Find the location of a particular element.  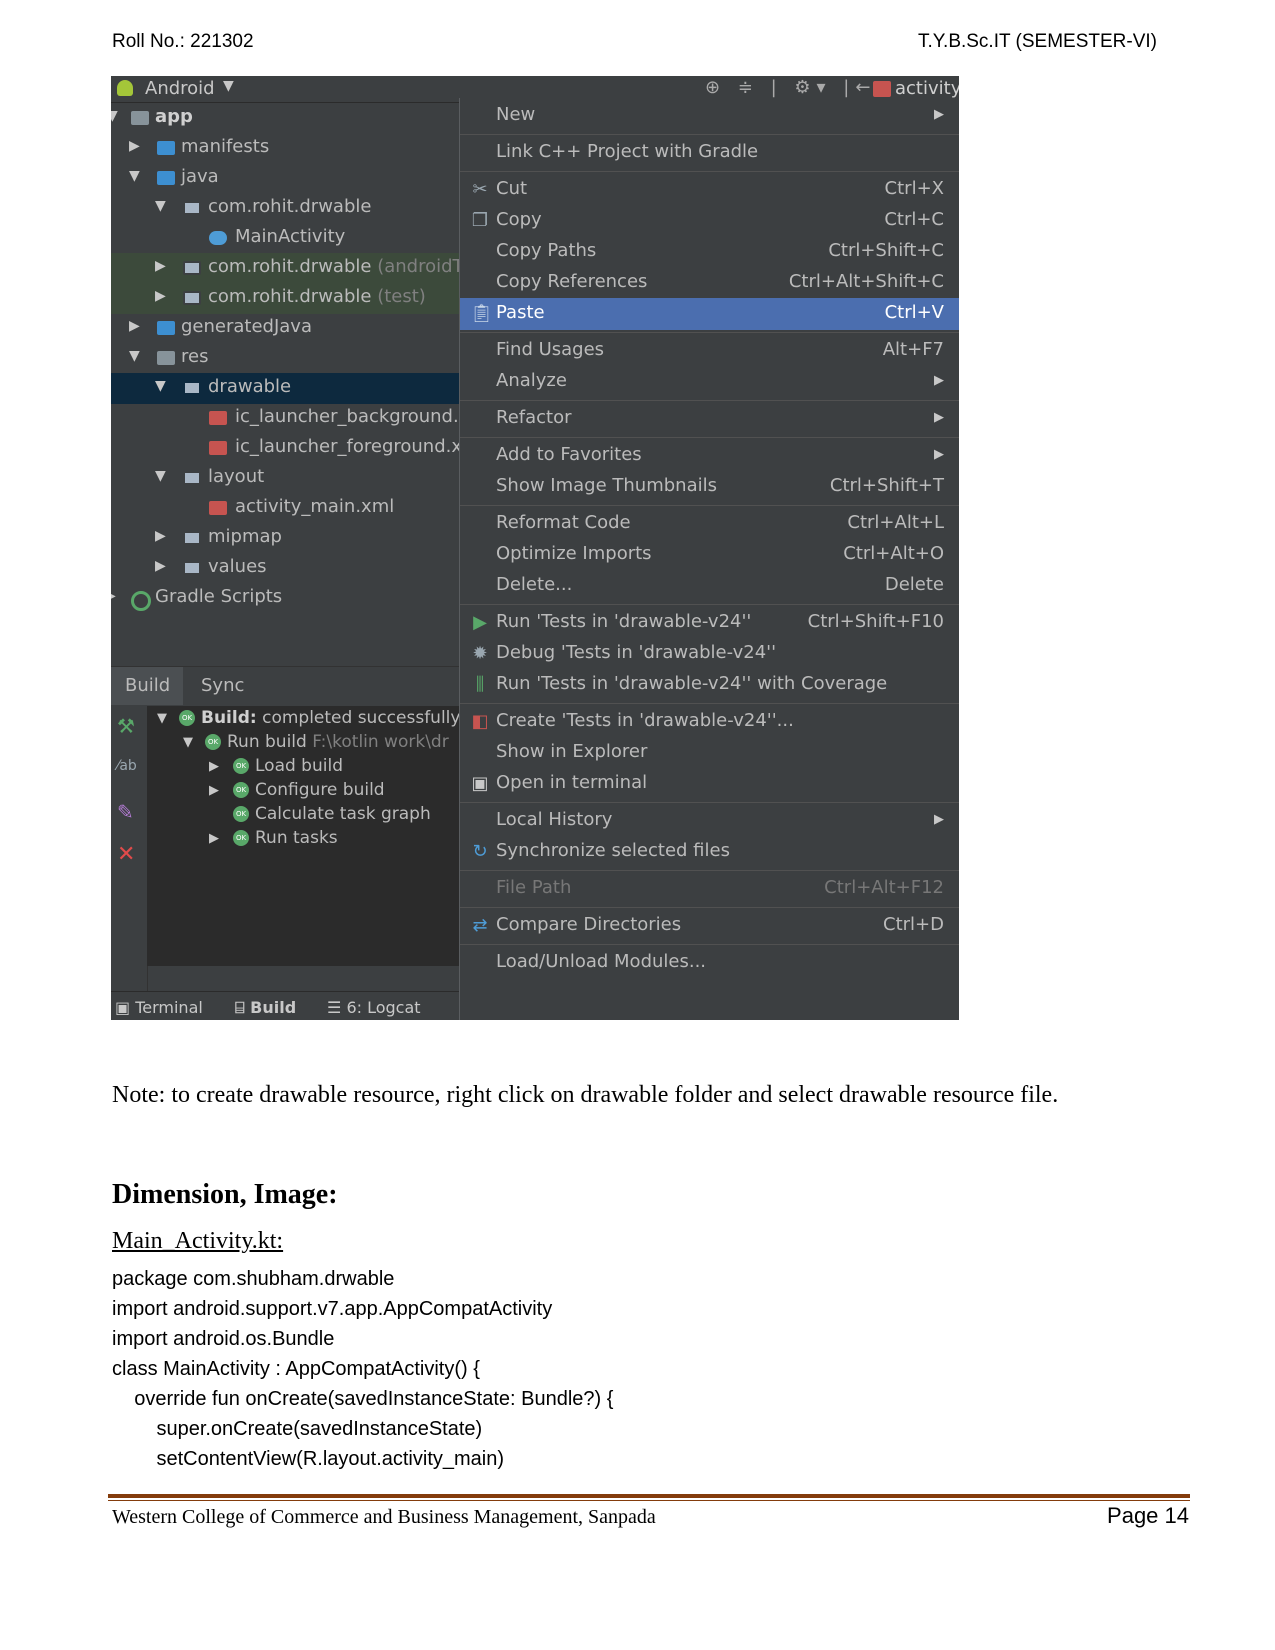

code-line: import android.os.Bundle is located at coordinates (223, 1339).